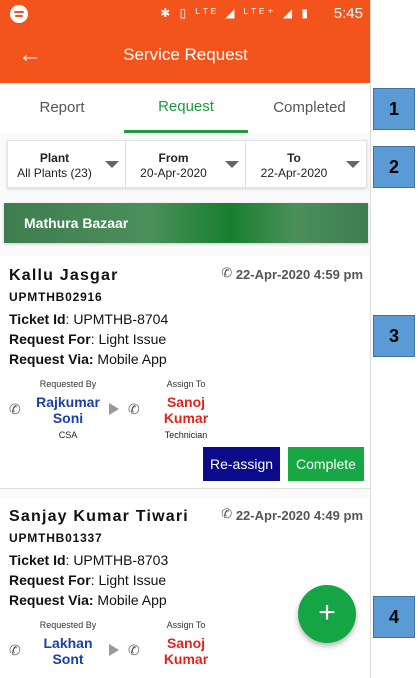 Image resolution: width=418 pixels, height=678 pixels. I want to click on tab-request: Request, so click(186, 108).